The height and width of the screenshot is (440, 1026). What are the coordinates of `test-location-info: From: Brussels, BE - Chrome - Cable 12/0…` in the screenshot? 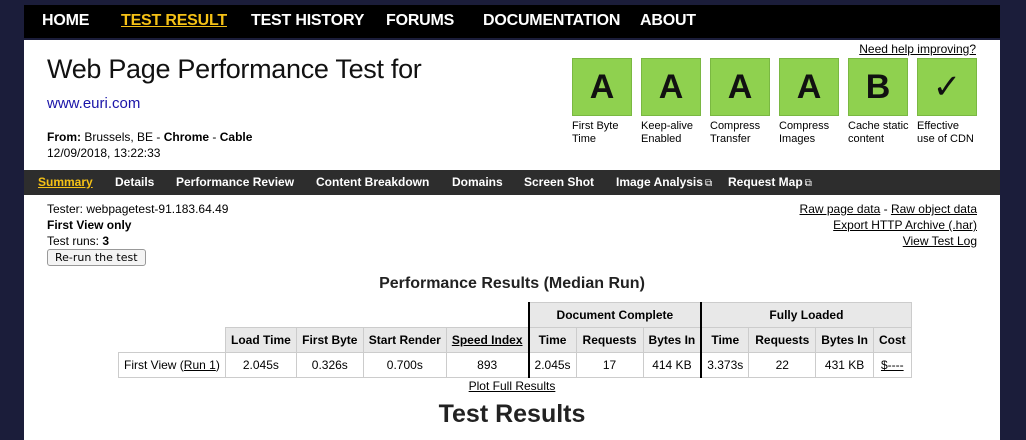 It's located at (150, 145).